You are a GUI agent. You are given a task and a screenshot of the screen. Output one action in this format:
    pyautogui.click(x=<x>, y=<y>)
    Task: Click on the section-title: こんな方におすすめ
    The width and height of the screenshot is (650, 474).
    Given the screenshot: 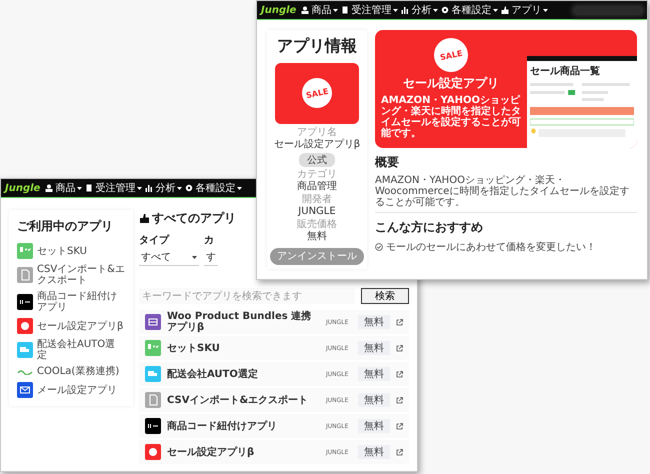 What is the action you would take?
    pyautogui.click(x=429, y=227)
    